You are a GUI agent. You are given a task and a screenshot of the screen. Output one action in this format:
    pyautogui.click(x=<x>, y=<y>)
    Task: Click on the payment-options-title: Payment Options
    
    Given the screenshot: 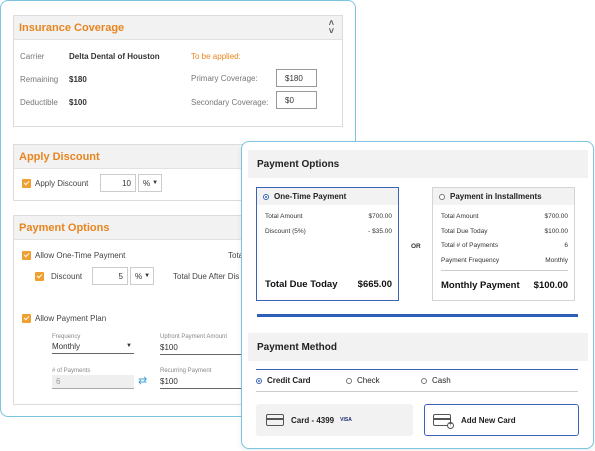 What is the action you would take?
    pyautogui.click(x=298, y=164)
    